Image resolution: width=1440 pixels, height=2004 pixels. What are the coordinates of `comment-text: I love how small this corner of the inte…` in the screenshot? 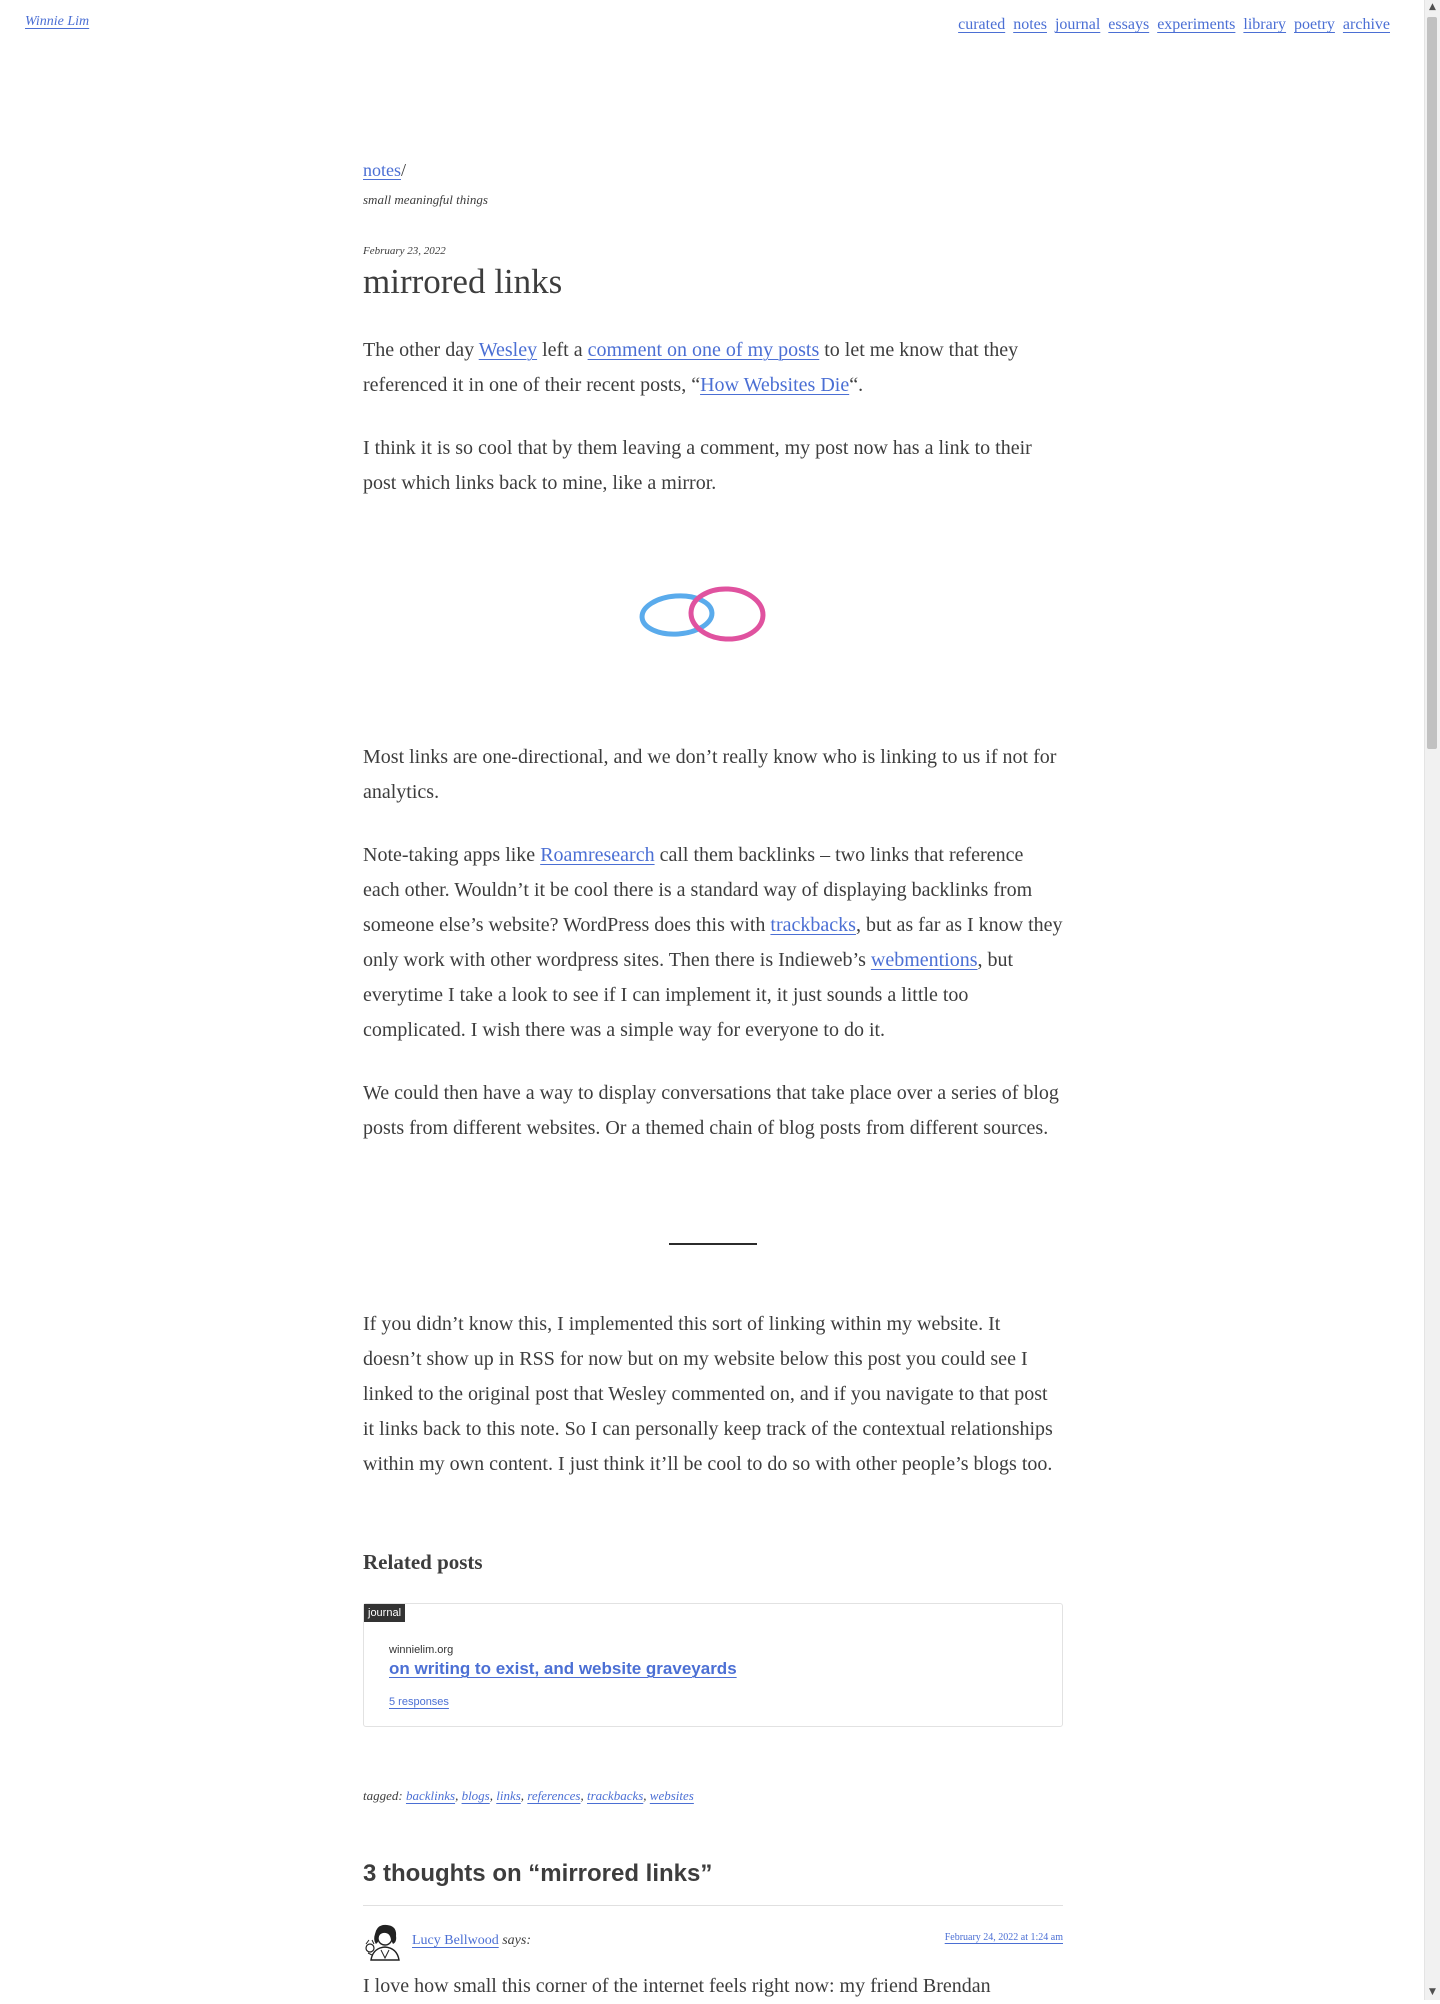 It's located at (677, 1986).